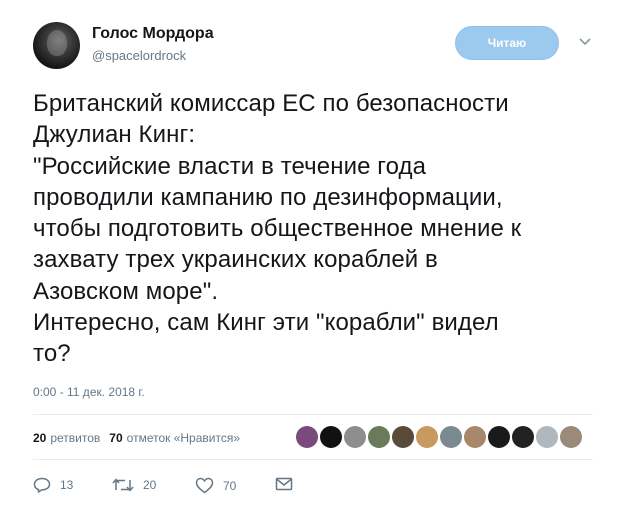  I want to click on following-button: Читаю, so click(507, 43).